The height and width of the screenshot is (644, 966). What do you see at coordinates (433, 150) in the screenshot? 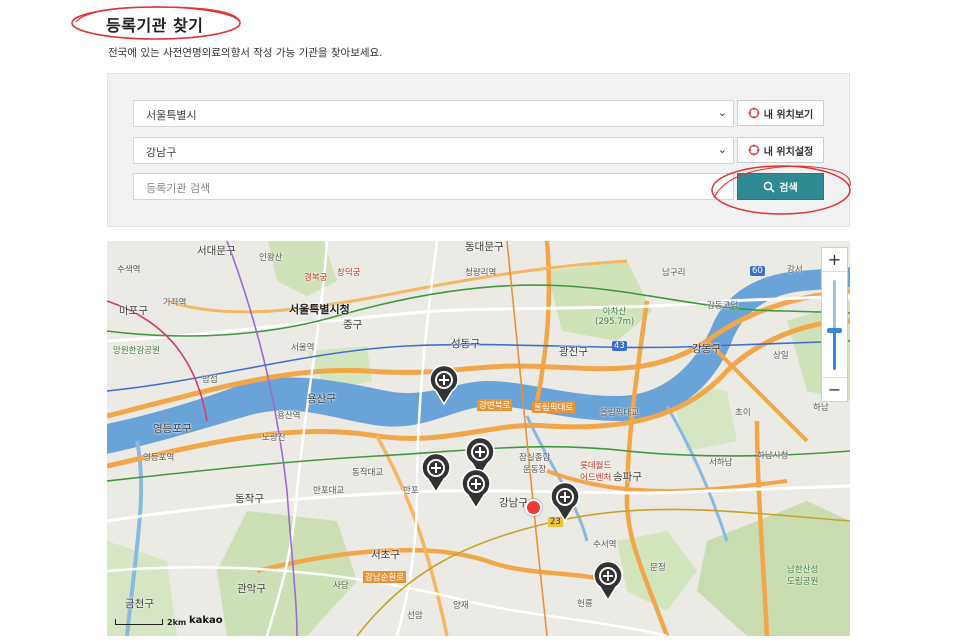
I see `district-select: 강남구 ⌄` at bounding box center [433, 150].